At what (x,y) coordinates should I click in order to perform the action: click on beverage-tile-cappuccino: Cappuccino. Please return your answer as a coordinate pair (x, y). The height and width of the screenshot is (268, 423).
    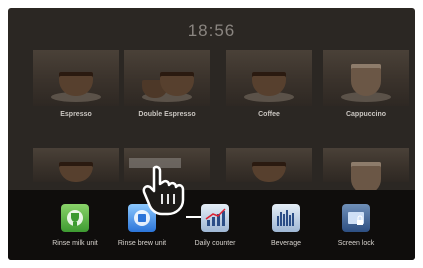
    Looking at the image, I should click on (366, 89).